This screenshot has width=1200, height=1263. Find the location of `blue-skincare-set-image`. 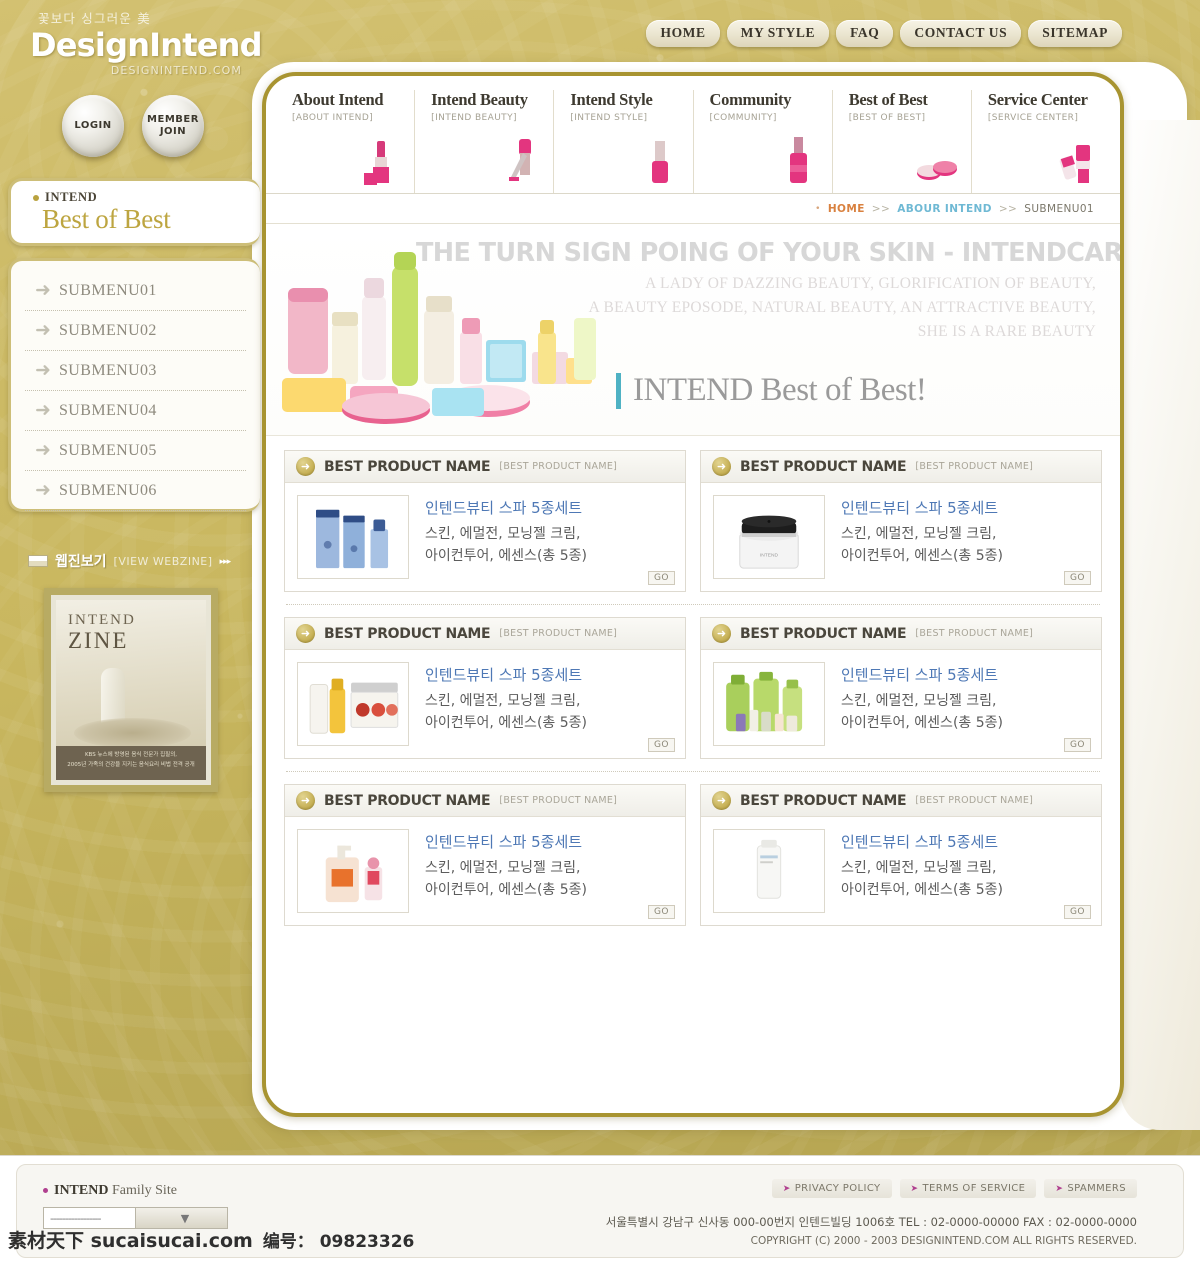

blue-skincare-set-image is located at coordinates (353, 537).